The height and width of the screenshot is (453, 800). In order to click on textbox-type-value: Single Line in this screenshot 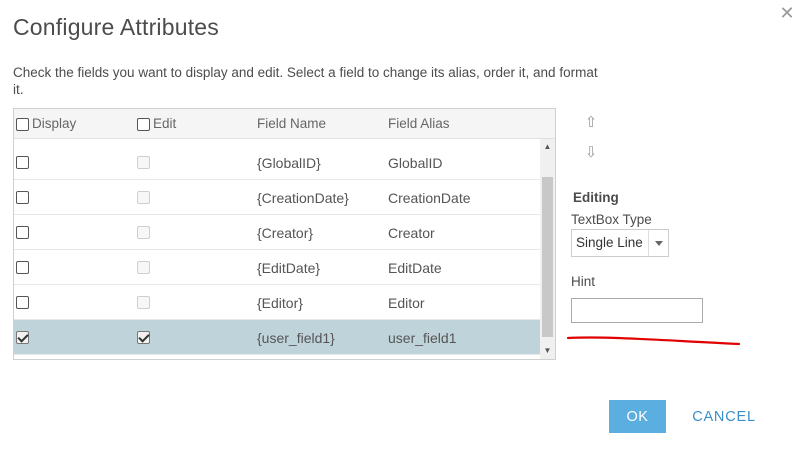, I will do `click(609, 242)`.